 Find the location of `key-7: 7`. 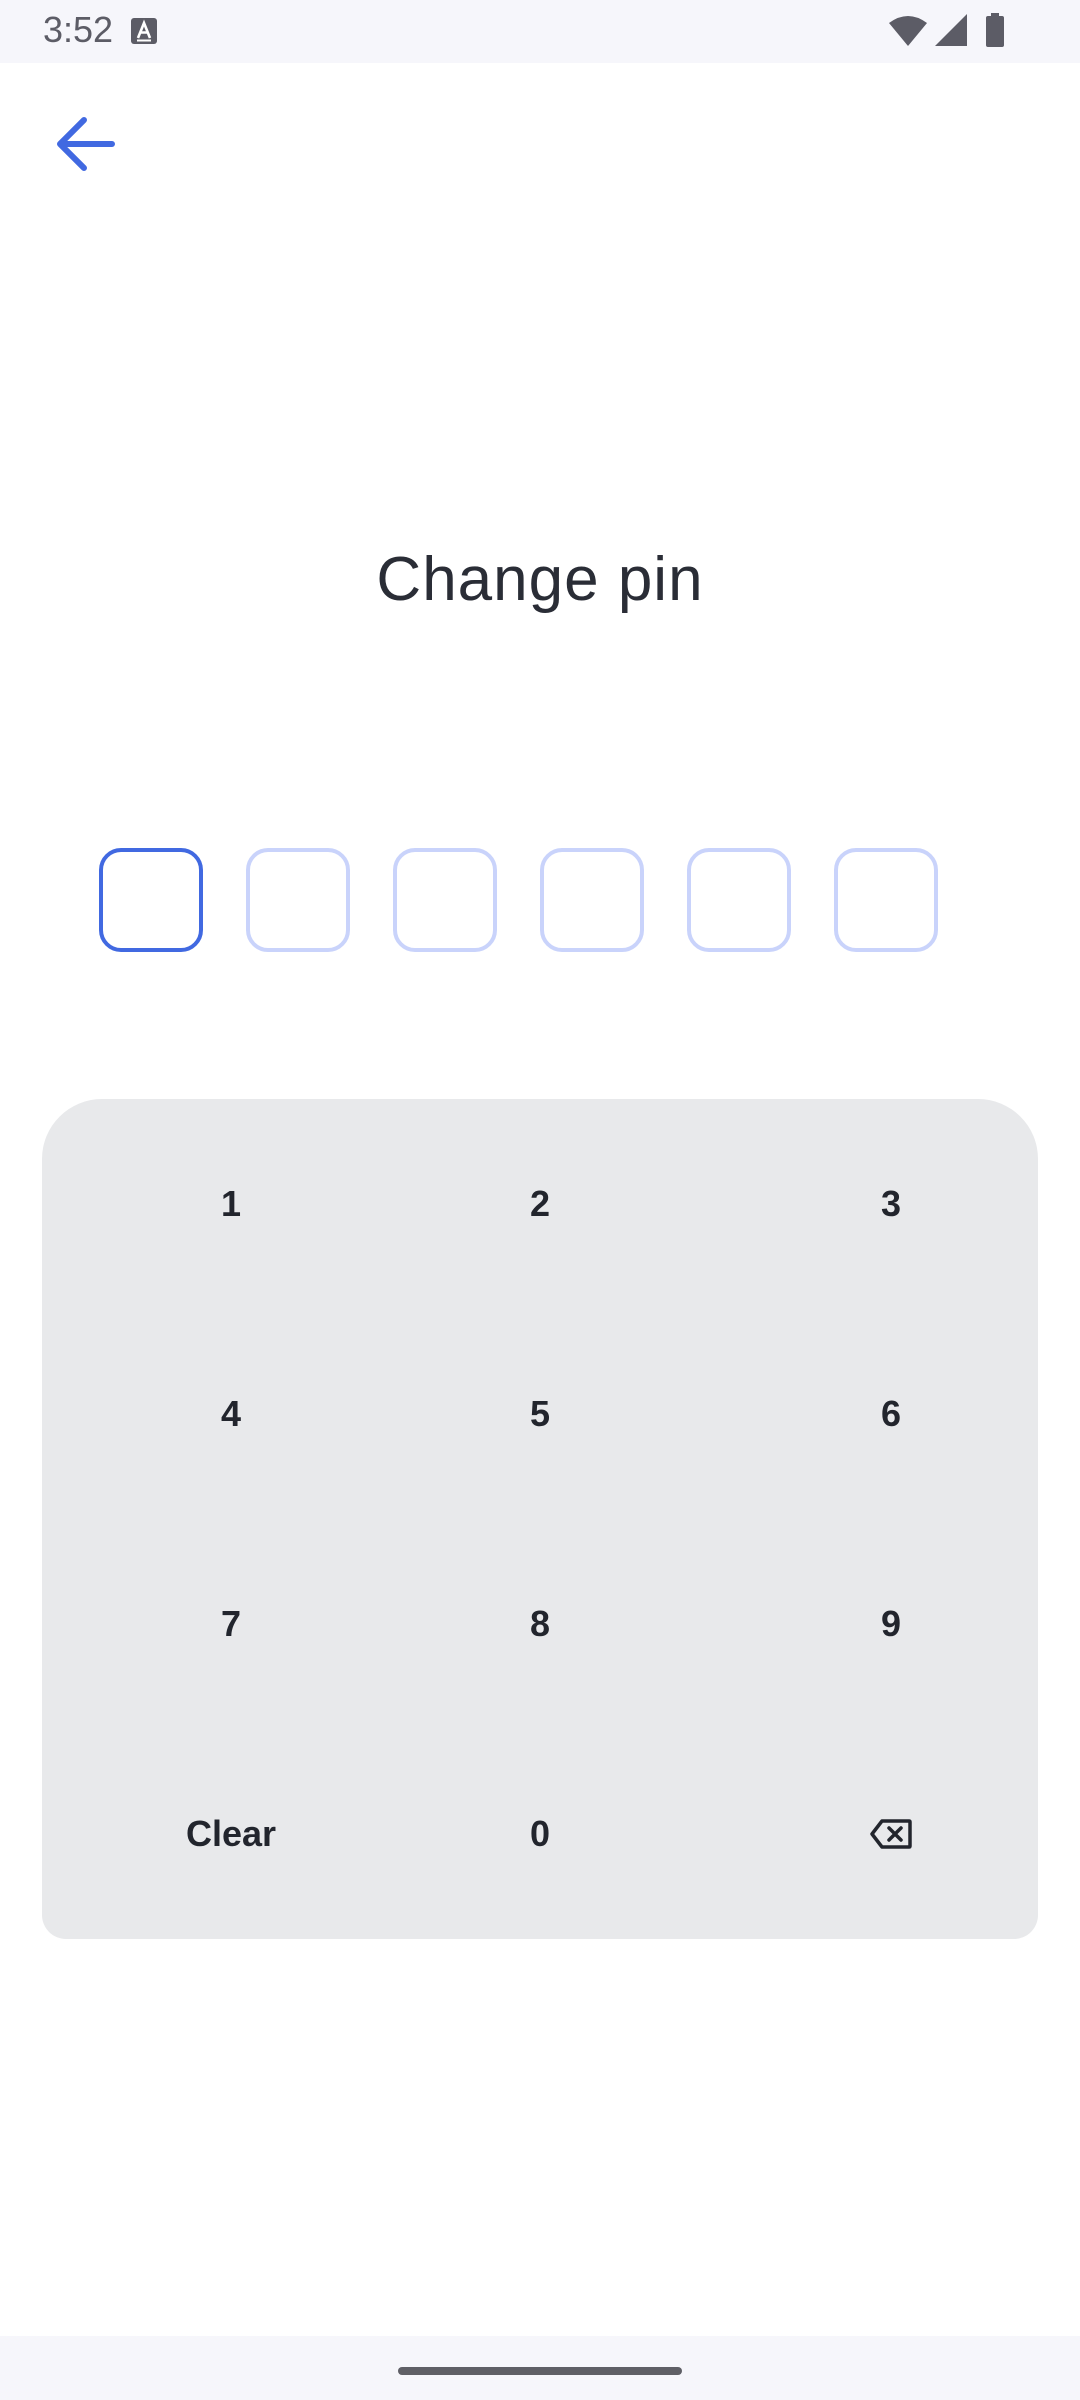

key-7: 7 is located at coordinates (231, 1624).